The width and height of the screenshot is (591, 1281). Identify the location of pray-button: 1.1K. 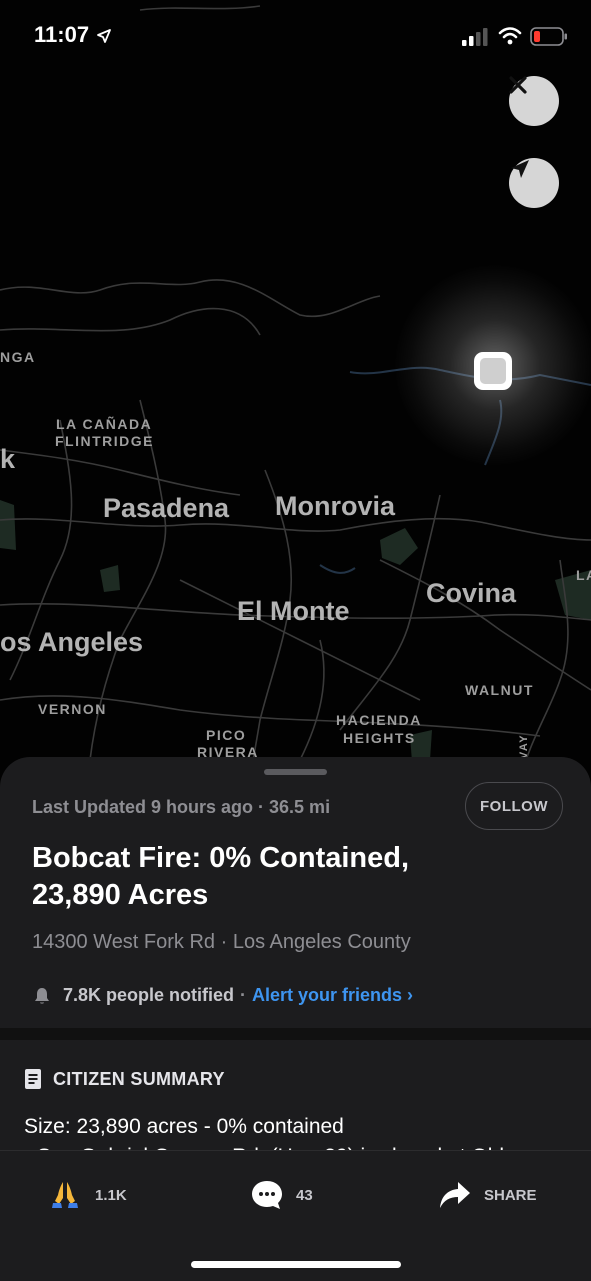
(88, 1195).